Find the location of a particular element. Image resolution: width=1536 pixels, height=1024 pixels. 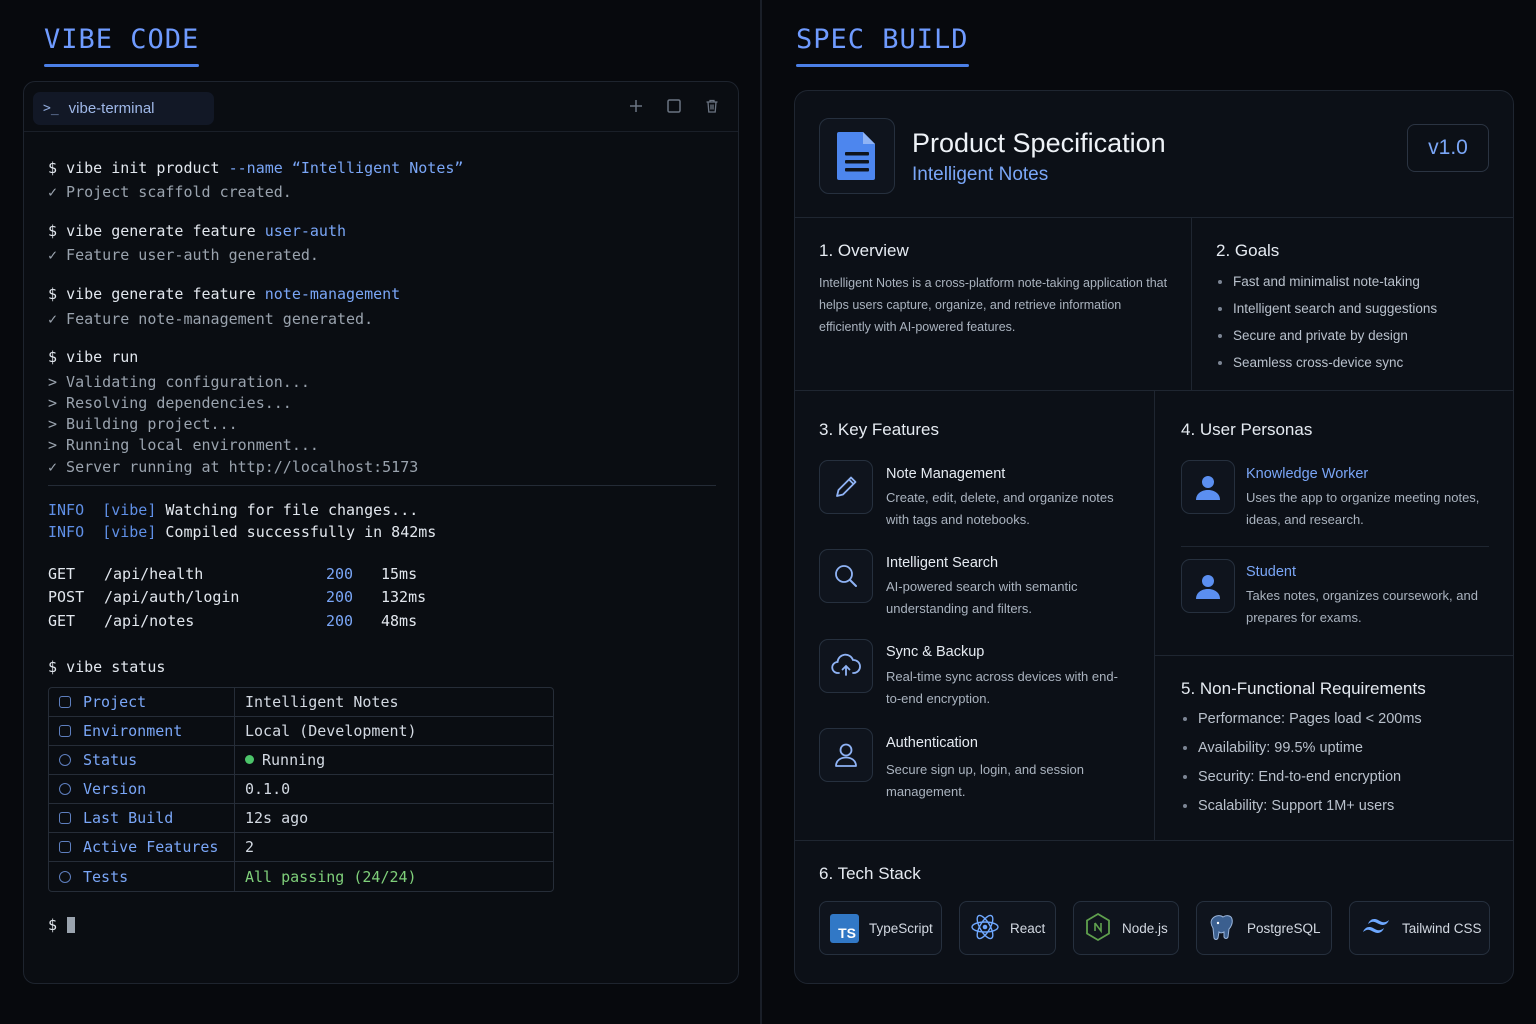

table-row: Last Build 12s ago is located at coordinates (301, 818).